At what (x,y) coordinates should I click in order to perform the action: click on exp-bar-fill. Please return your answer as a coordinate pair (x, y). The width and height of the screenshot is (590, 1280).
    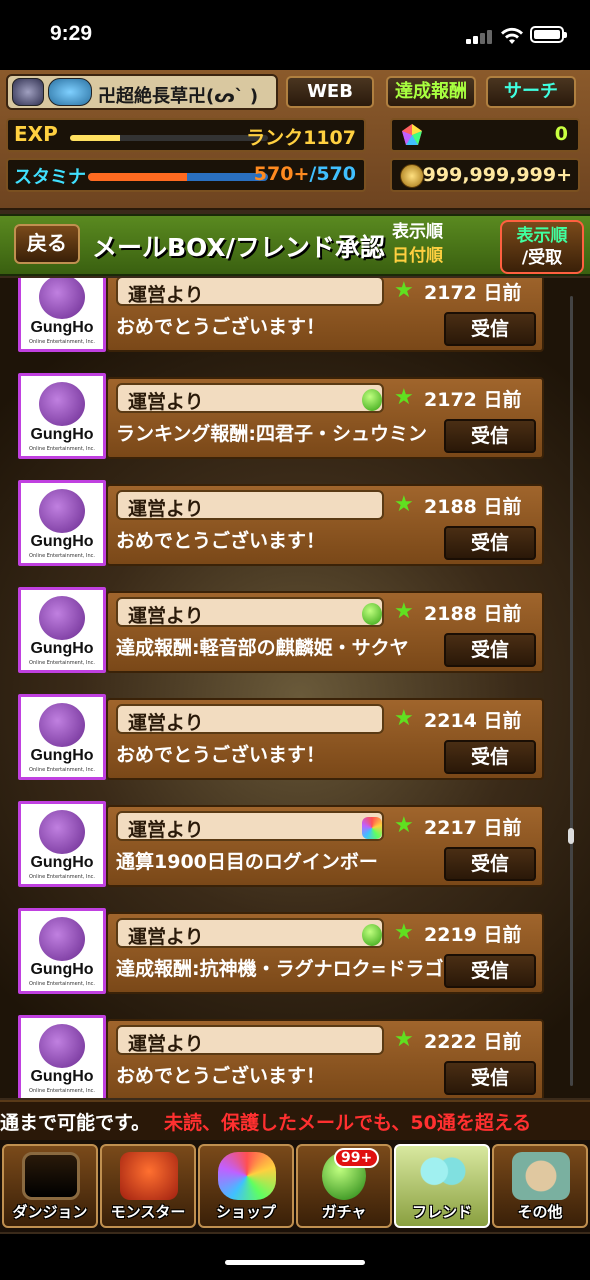
    Looking at the image, I should click on (95, 138).